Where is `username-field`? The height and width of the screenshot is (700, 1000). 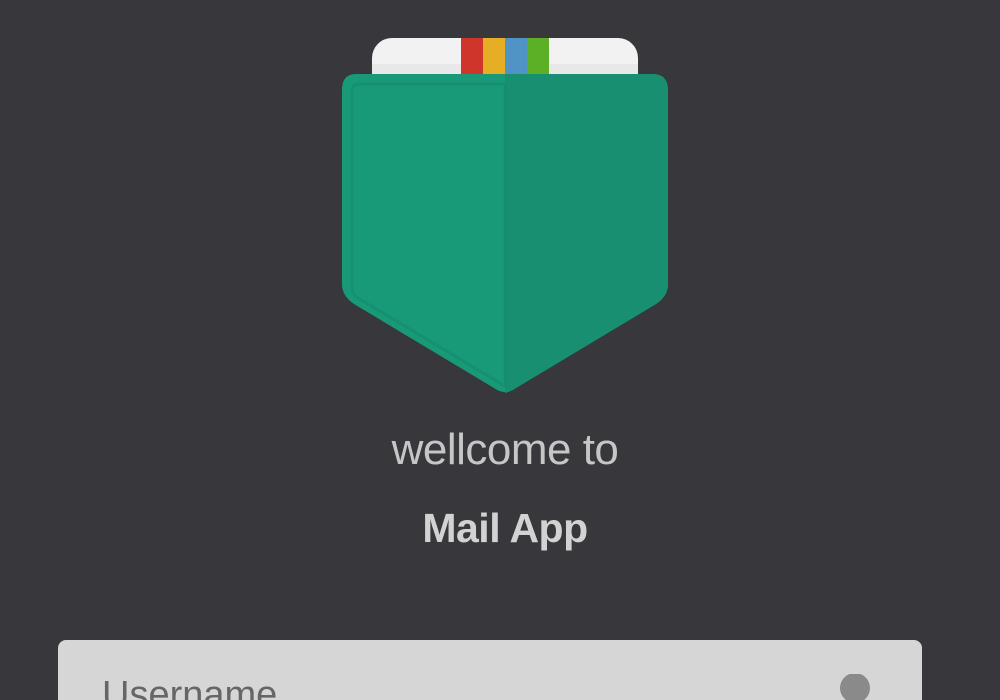
username-field is located at coordinates (490, 670).